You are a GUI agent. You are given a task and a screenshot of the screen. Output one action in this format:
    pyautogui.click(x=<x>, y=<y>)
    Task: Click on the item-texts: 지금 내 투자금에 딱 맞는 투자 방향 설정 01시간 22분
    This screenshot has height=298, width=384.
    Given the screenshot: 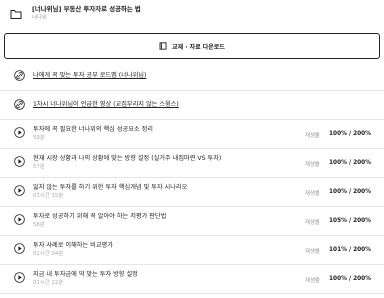 What is the action you would take?
    pyautogui.click(x=85, y=278)
    